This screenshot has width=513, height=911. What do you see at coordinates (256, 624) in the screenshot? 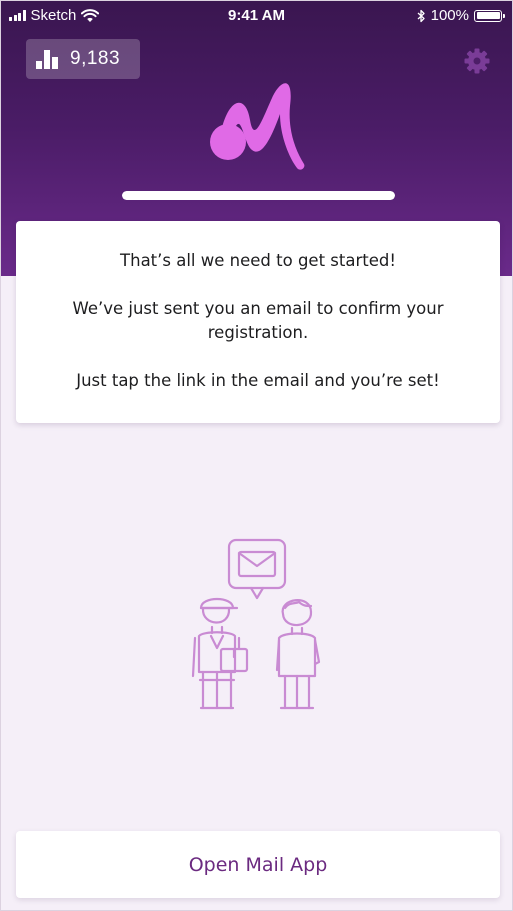
I see `mail-delivery-illustration` at bounding box center [256, 624].